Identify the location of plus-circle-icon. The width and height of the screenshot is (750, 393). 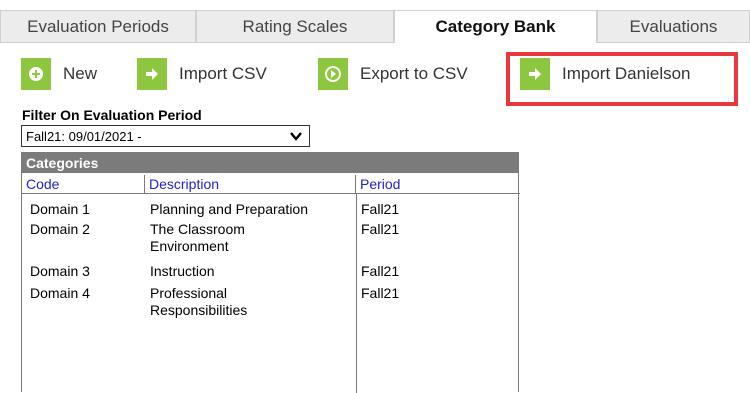
(36, 74).